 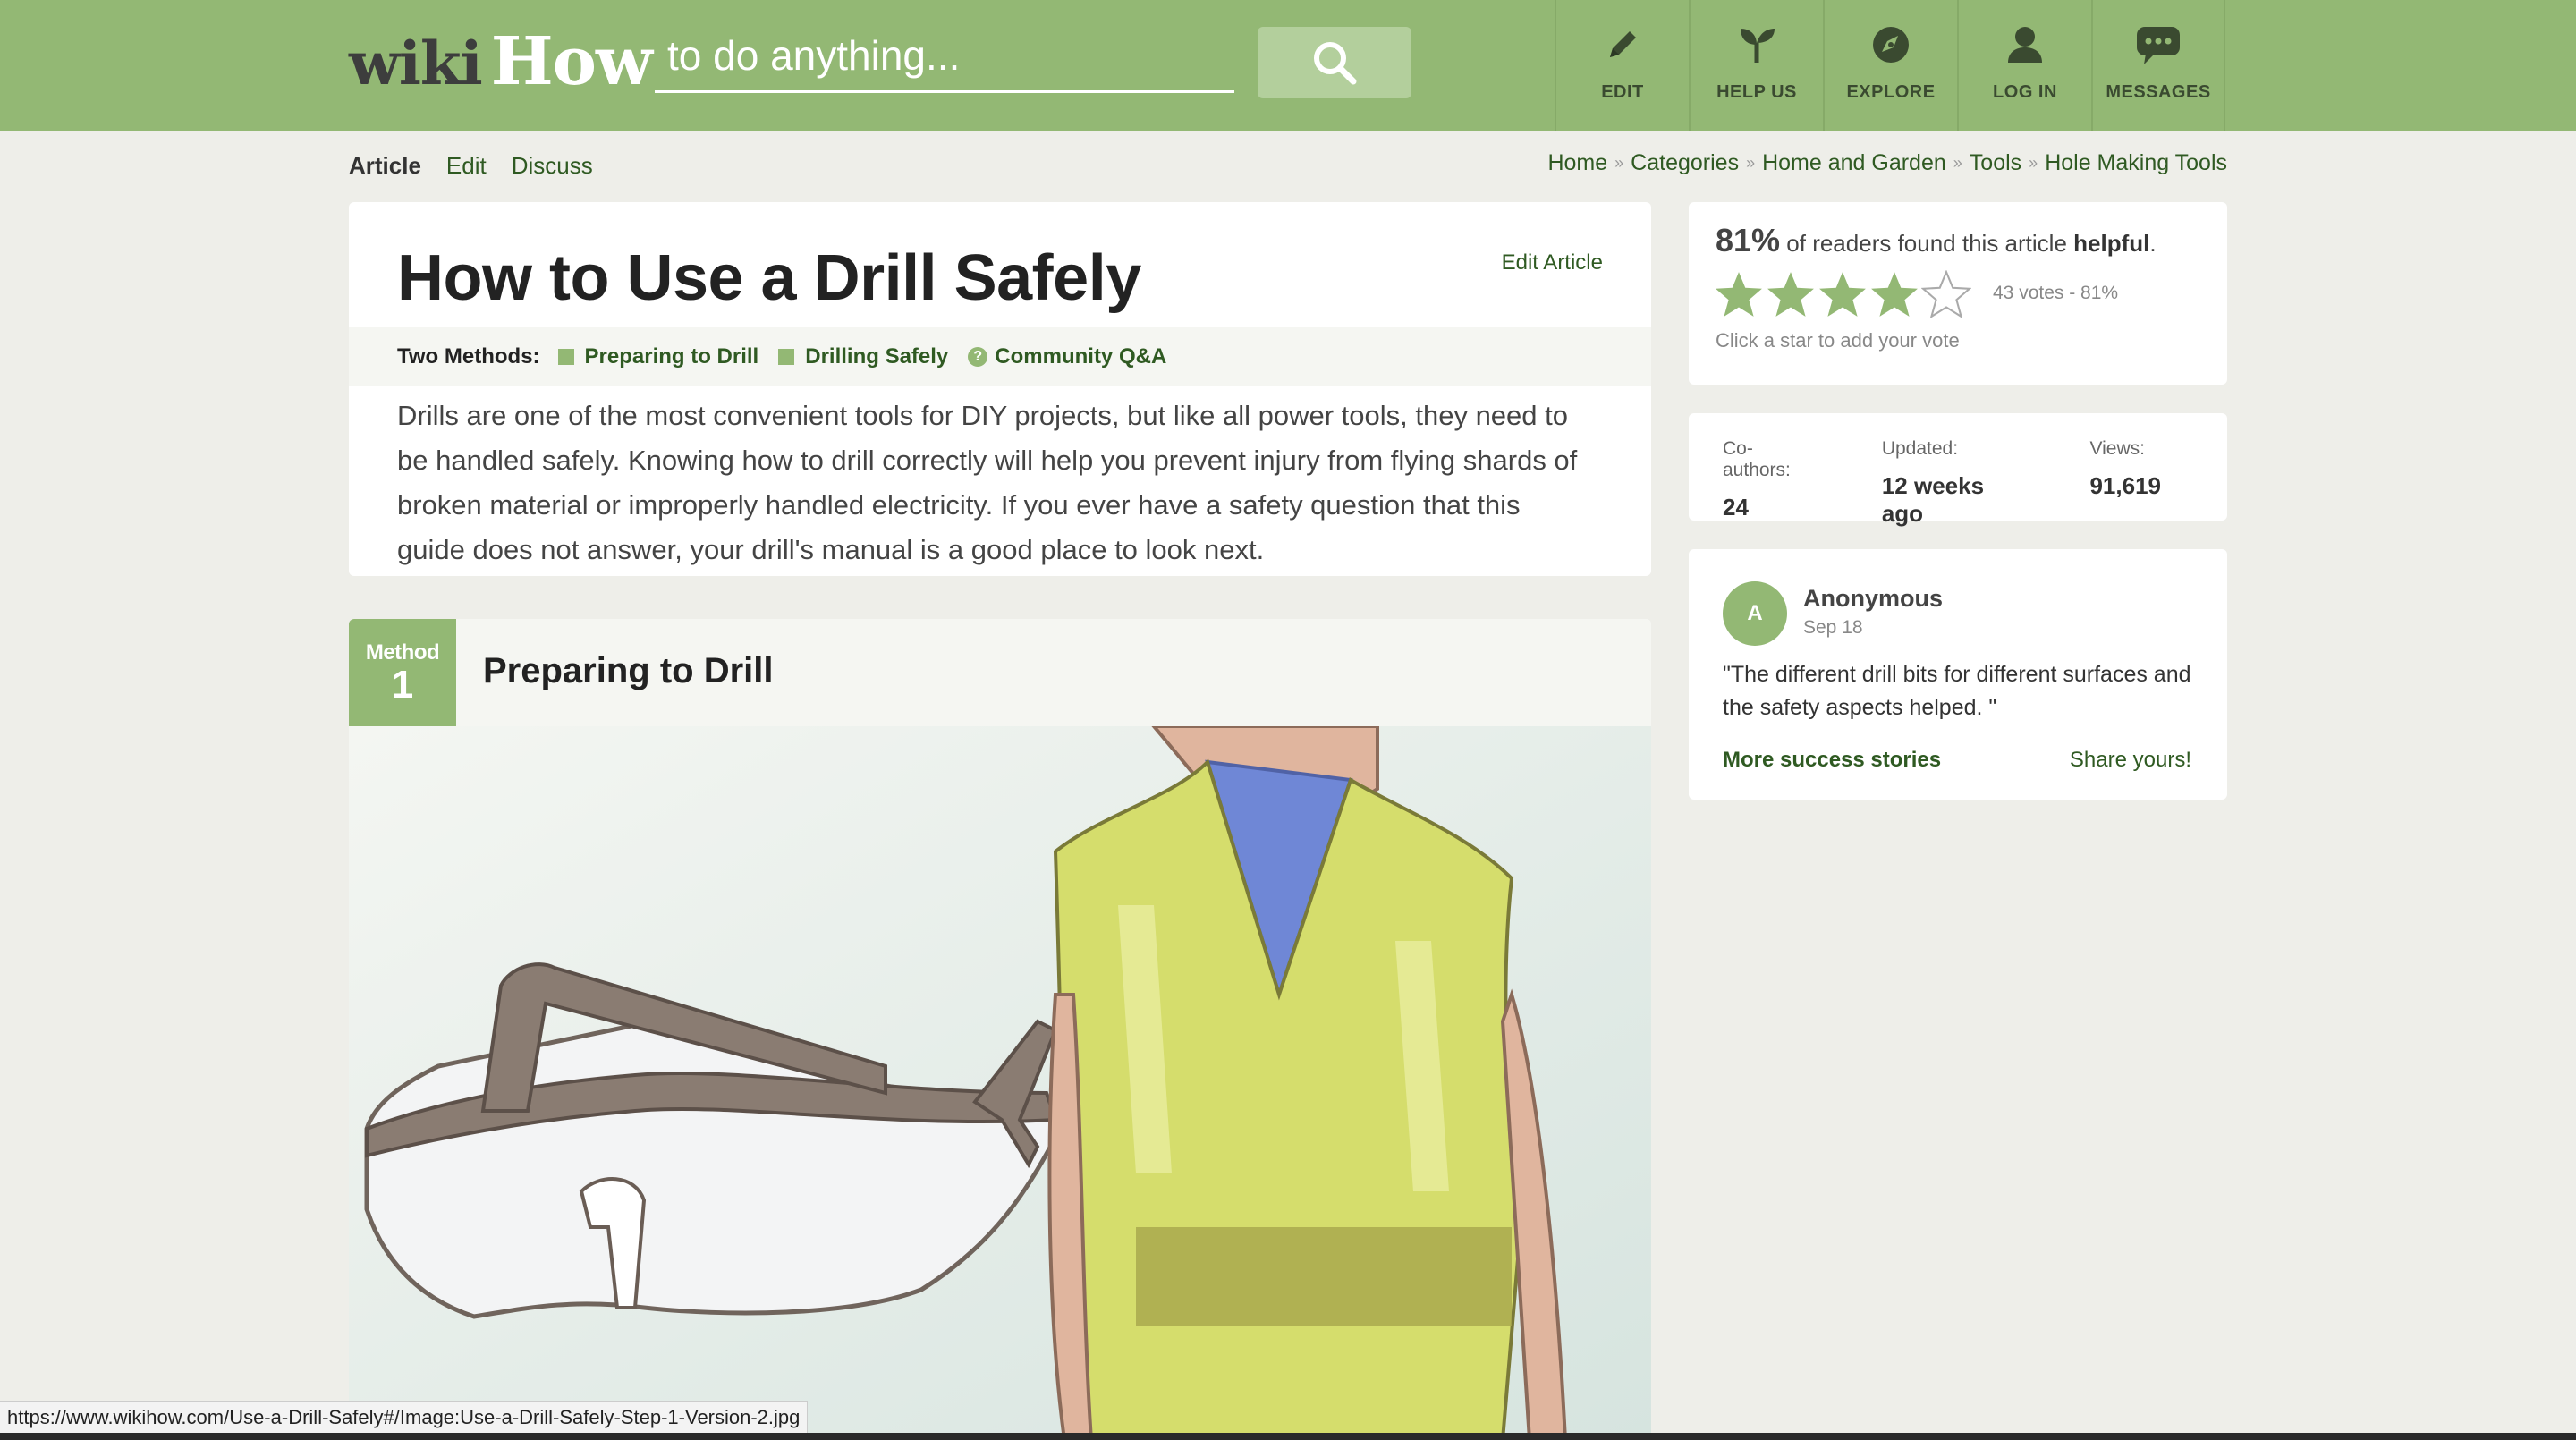 What do you see at coordinates (877, 356) in the screenshot?
I see `method-link-label: Drilling Safely` at bounding box center [877, 356].